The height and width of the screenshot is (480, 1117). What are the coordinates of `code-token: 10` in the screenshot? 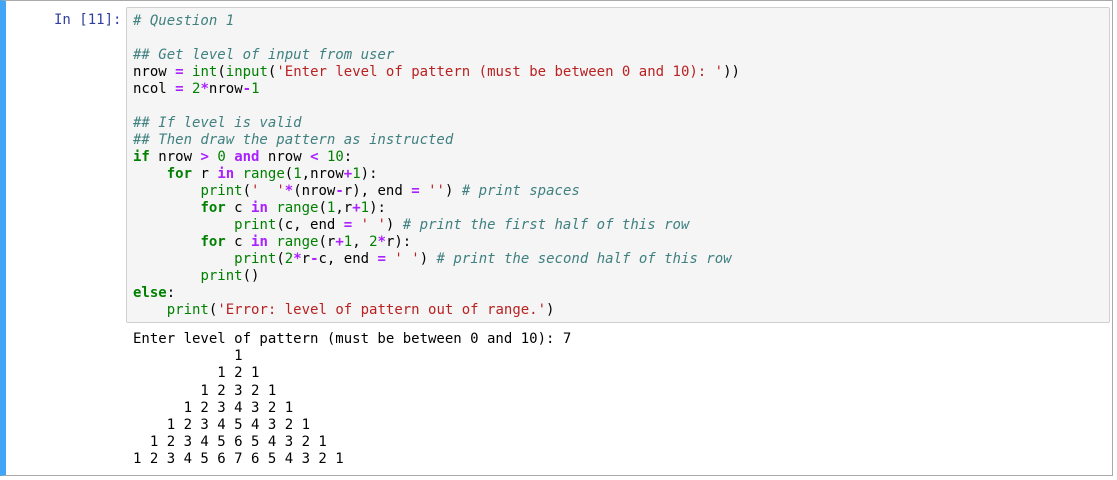 It's located at (335, 157).